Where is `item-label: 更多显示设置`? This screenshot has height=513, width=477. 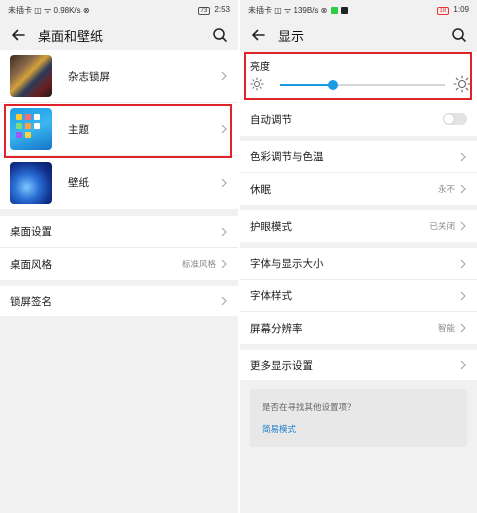 item-label: 更多显示设置 is located at coordinates (281, 365).